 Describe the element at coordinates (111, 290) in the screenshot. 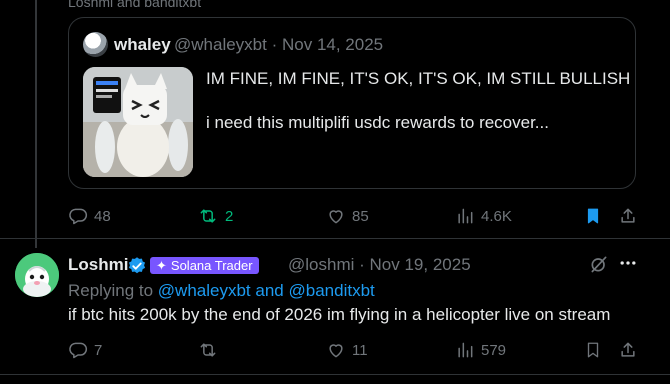

I see `replying-to-label: Replying to` at that location.